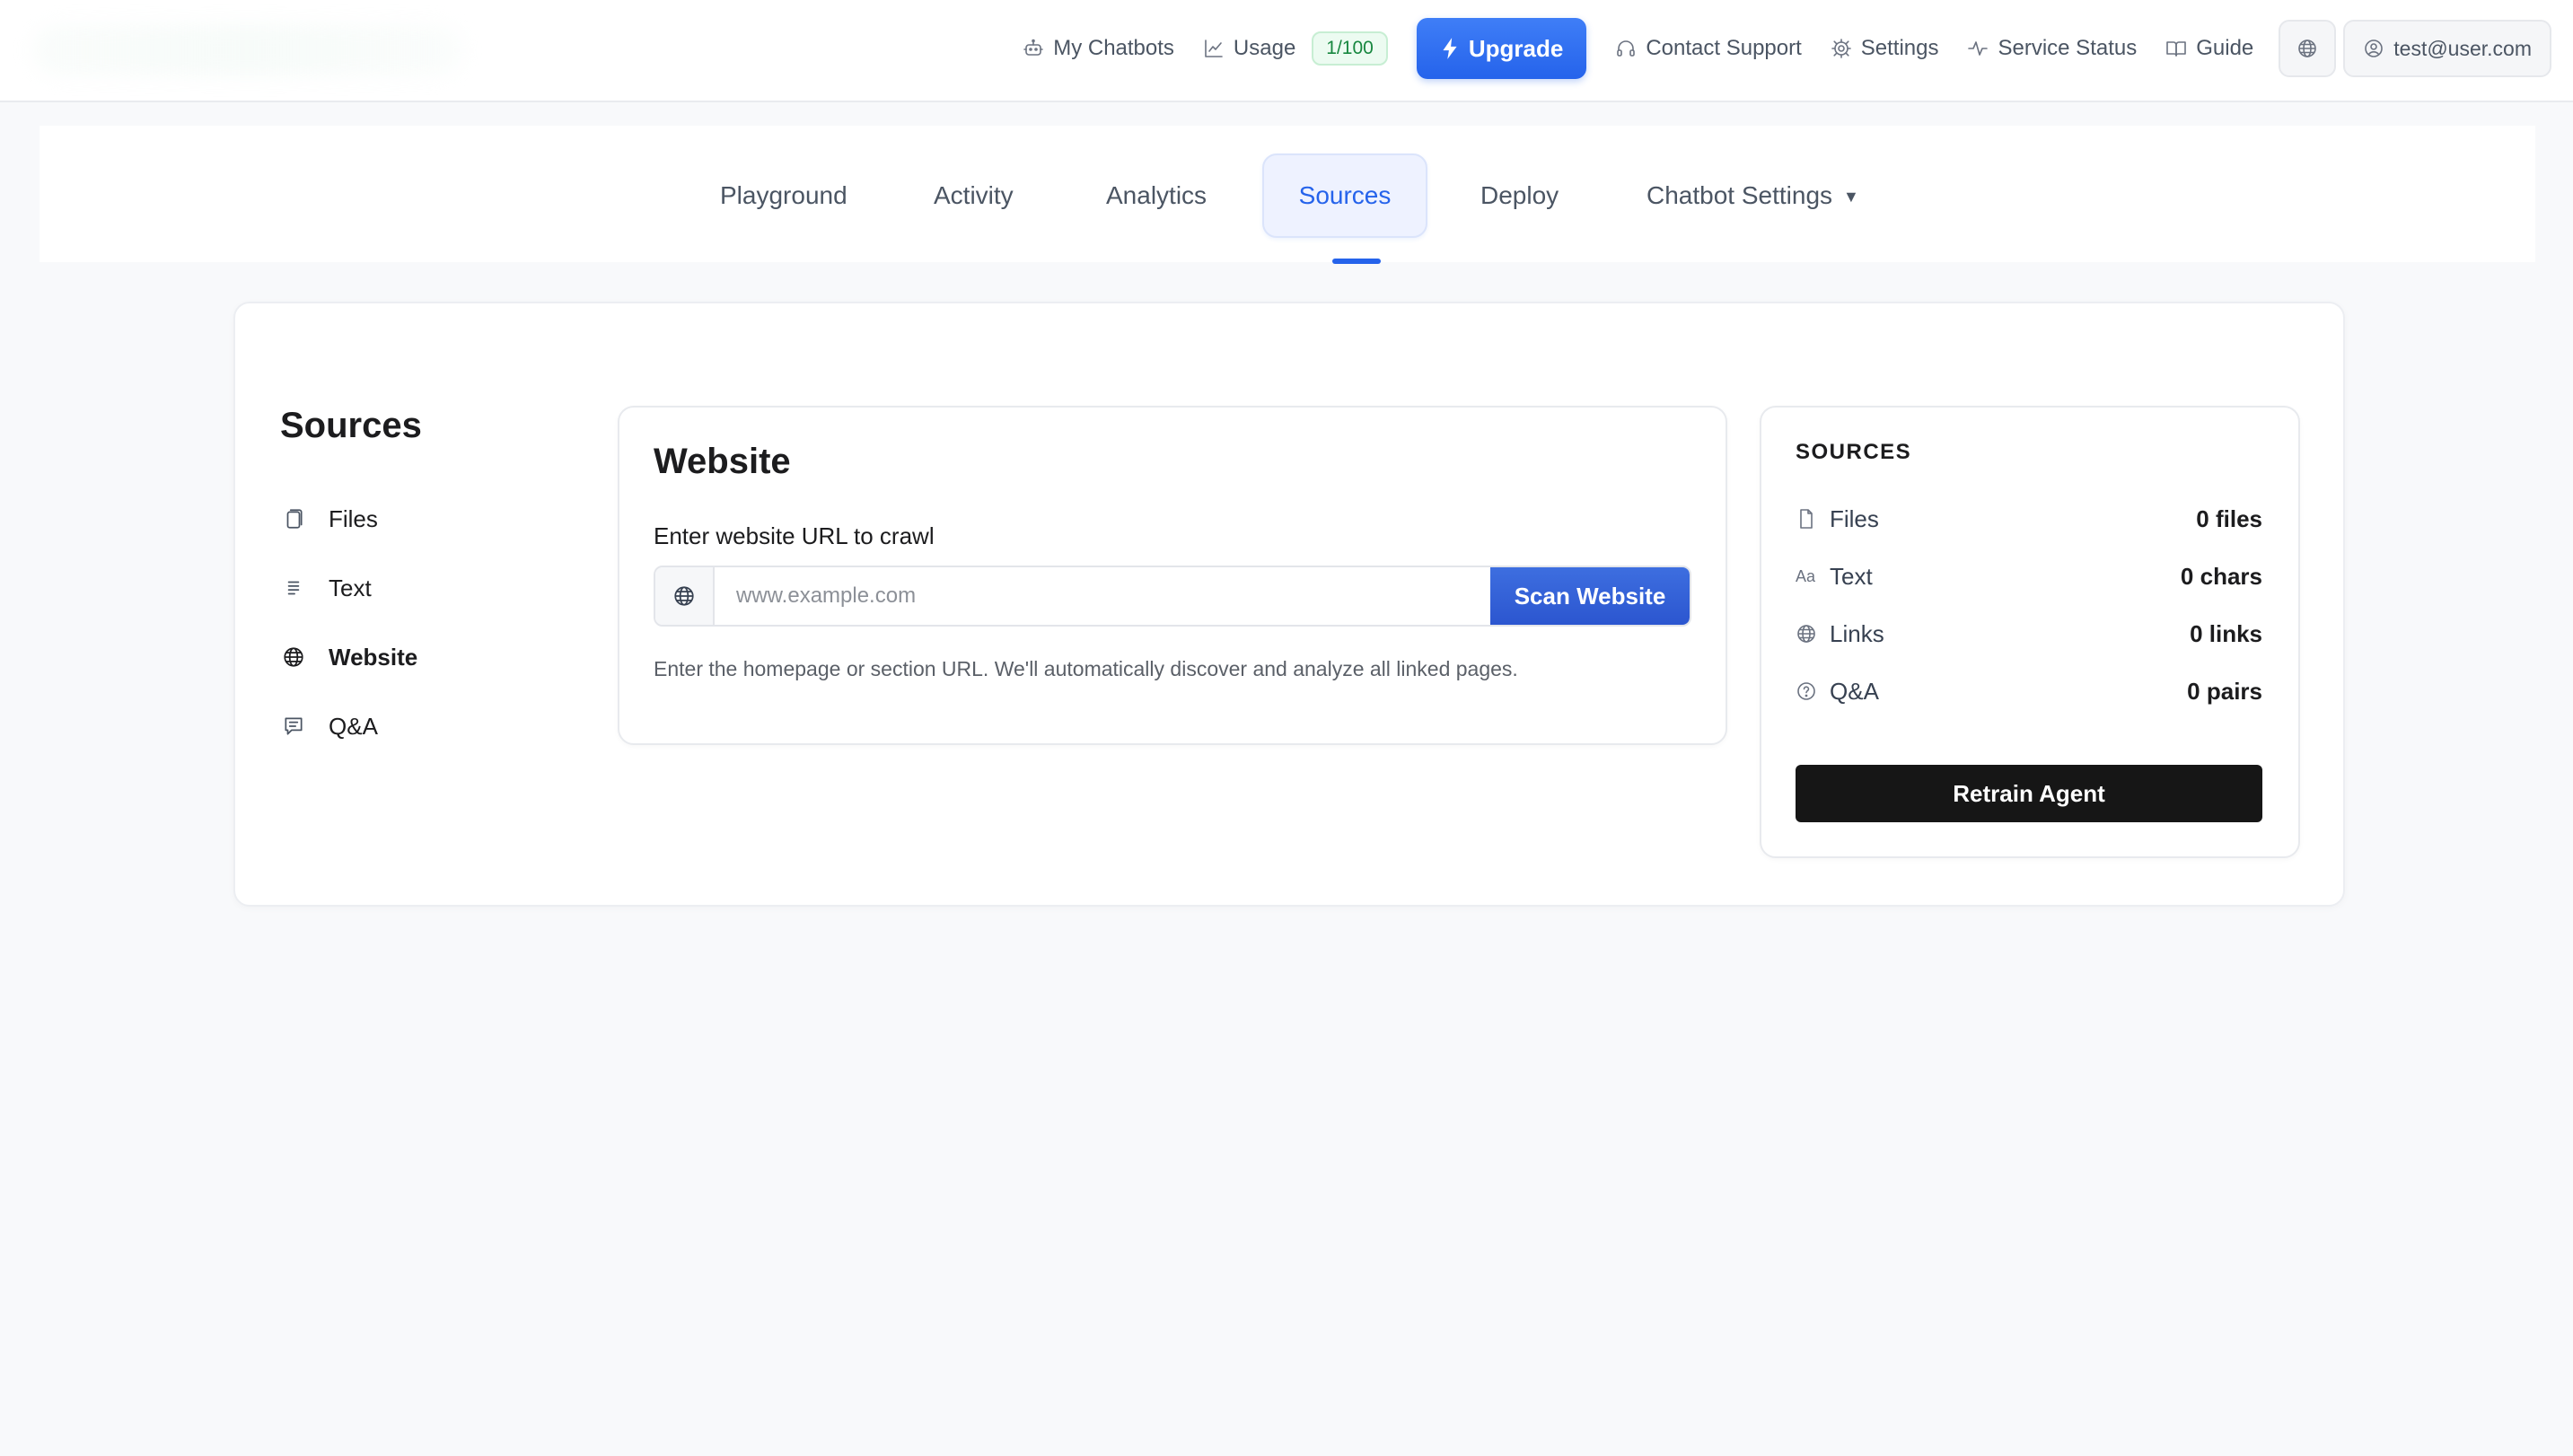  Describe the element at coordinates (2029, 793) in the screenshot. I see `retrain-agent-button: Retrain Agent` at that location.